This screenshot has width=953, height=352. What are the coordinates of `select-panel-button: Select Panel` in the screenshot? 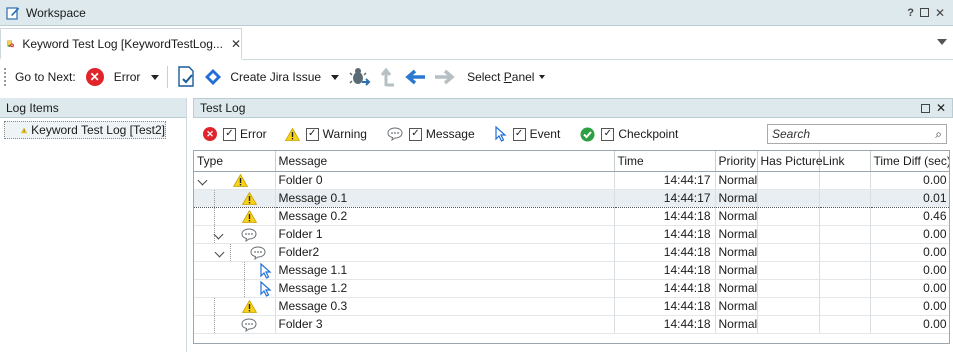 It's located at (506, 77).